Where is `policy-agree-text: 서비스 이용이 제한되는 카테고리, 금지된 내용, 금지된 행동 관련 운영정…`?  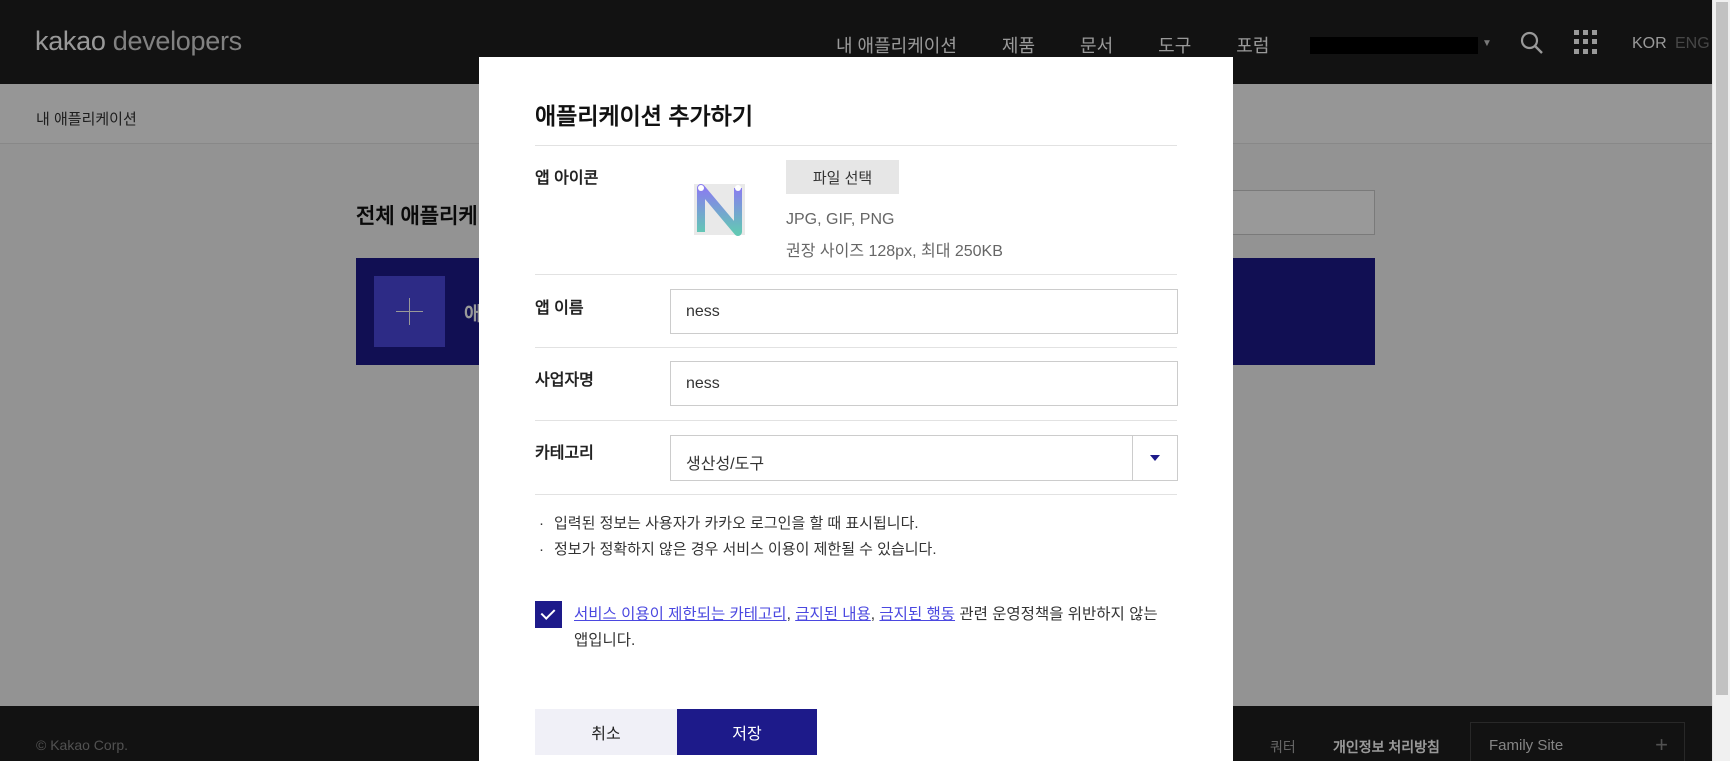 policy-agree-text: 서비스 이용이 제한되는 카테고리, 금지된 내용, 금지된 행동 관련 운영정… is located at coordinates (866, 627).